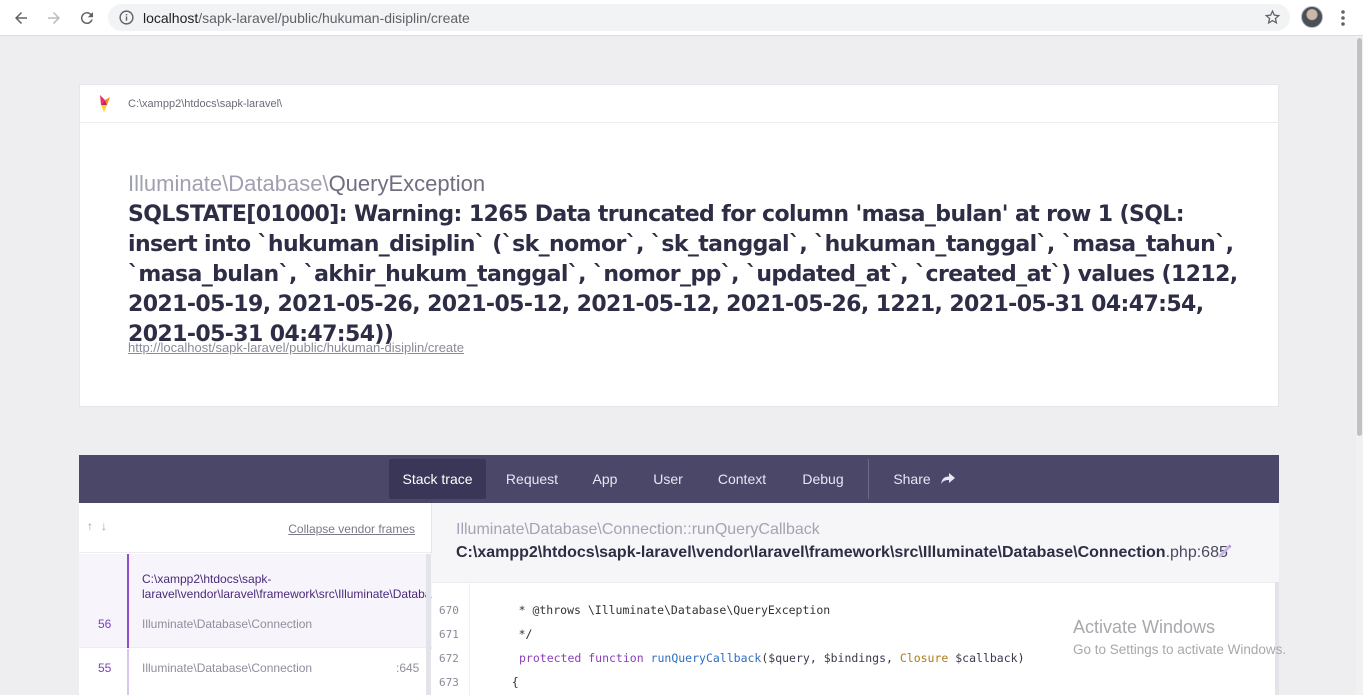 This screenshot has height=695, width=1363. What do you see at coordinates (205, 104) in the screenshot?
I see `app-path: C:\xampp2\htdocs\sapk-laravel\` at bounding box center [205, 104].